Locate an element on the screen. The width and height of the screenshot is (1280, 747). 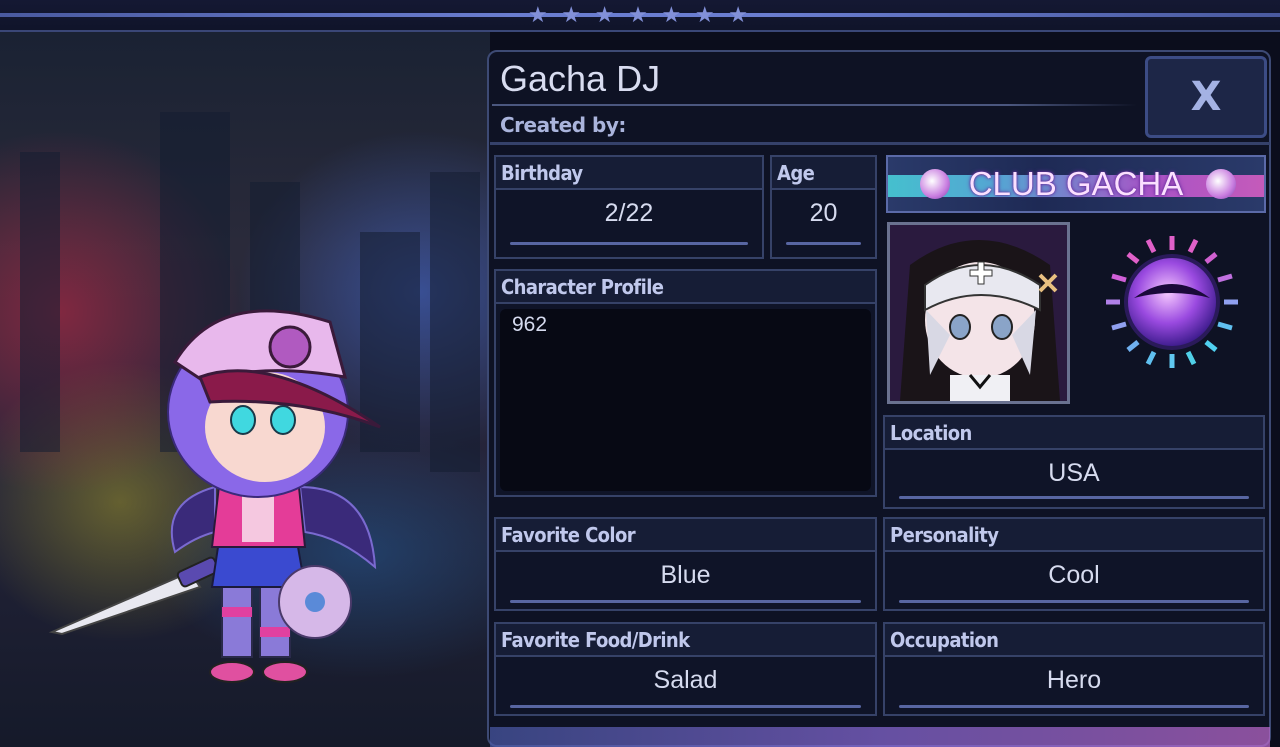
bottom-glow is located at coordinates (880, 737).